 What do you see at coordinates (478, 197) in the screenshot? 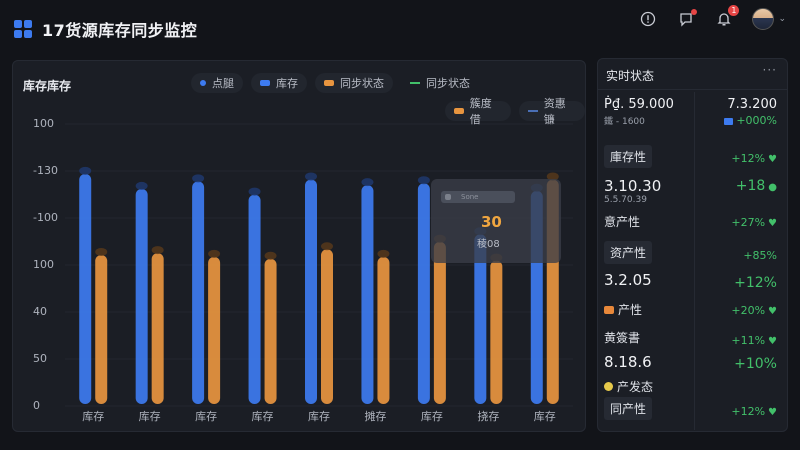
I see `tooltip-header: Sone` at bounding box center [478, 197].